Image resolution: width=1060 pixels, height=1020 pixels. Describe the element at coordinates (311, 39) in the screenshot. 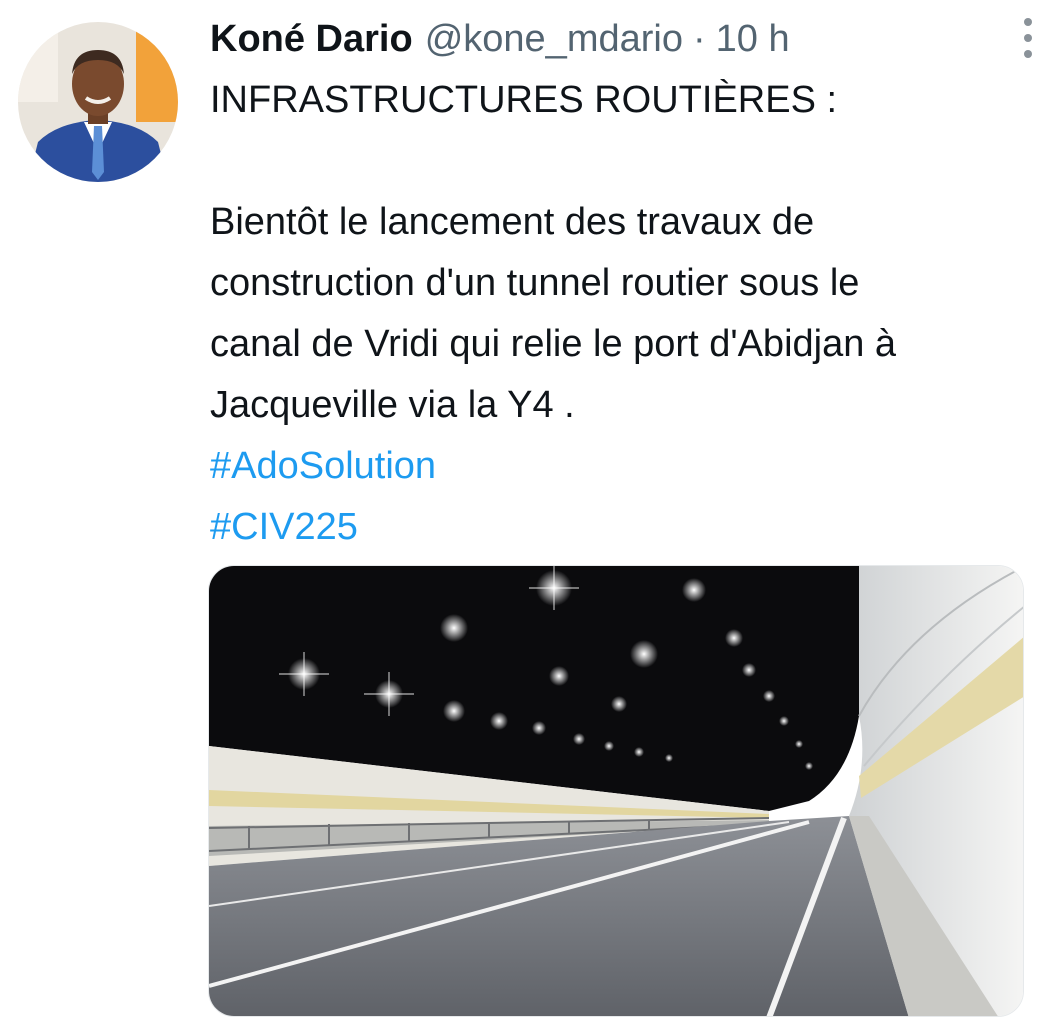

I see `author-name: Koné Dario` at that location.